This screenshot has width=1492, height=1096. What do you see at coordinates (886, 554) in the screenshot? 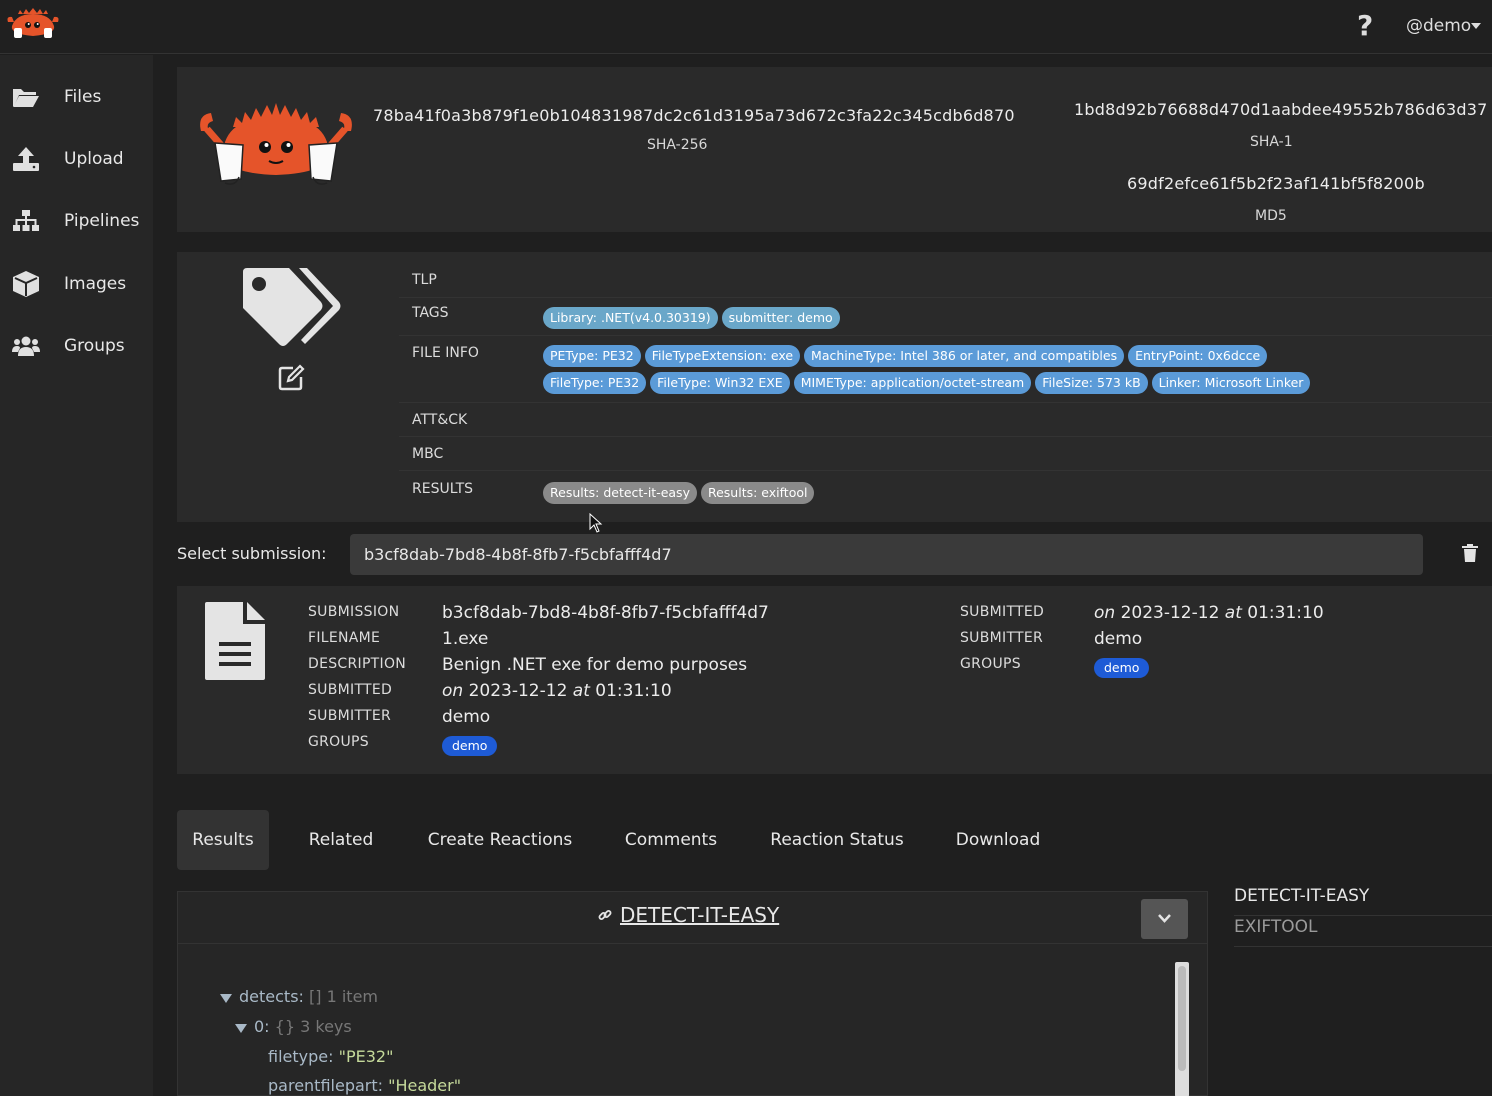
I see `submission-select: b3cf8dab-7bd8-4b8f-8fb7-f5cbfafff4d7` at bounding box center [886, 554].